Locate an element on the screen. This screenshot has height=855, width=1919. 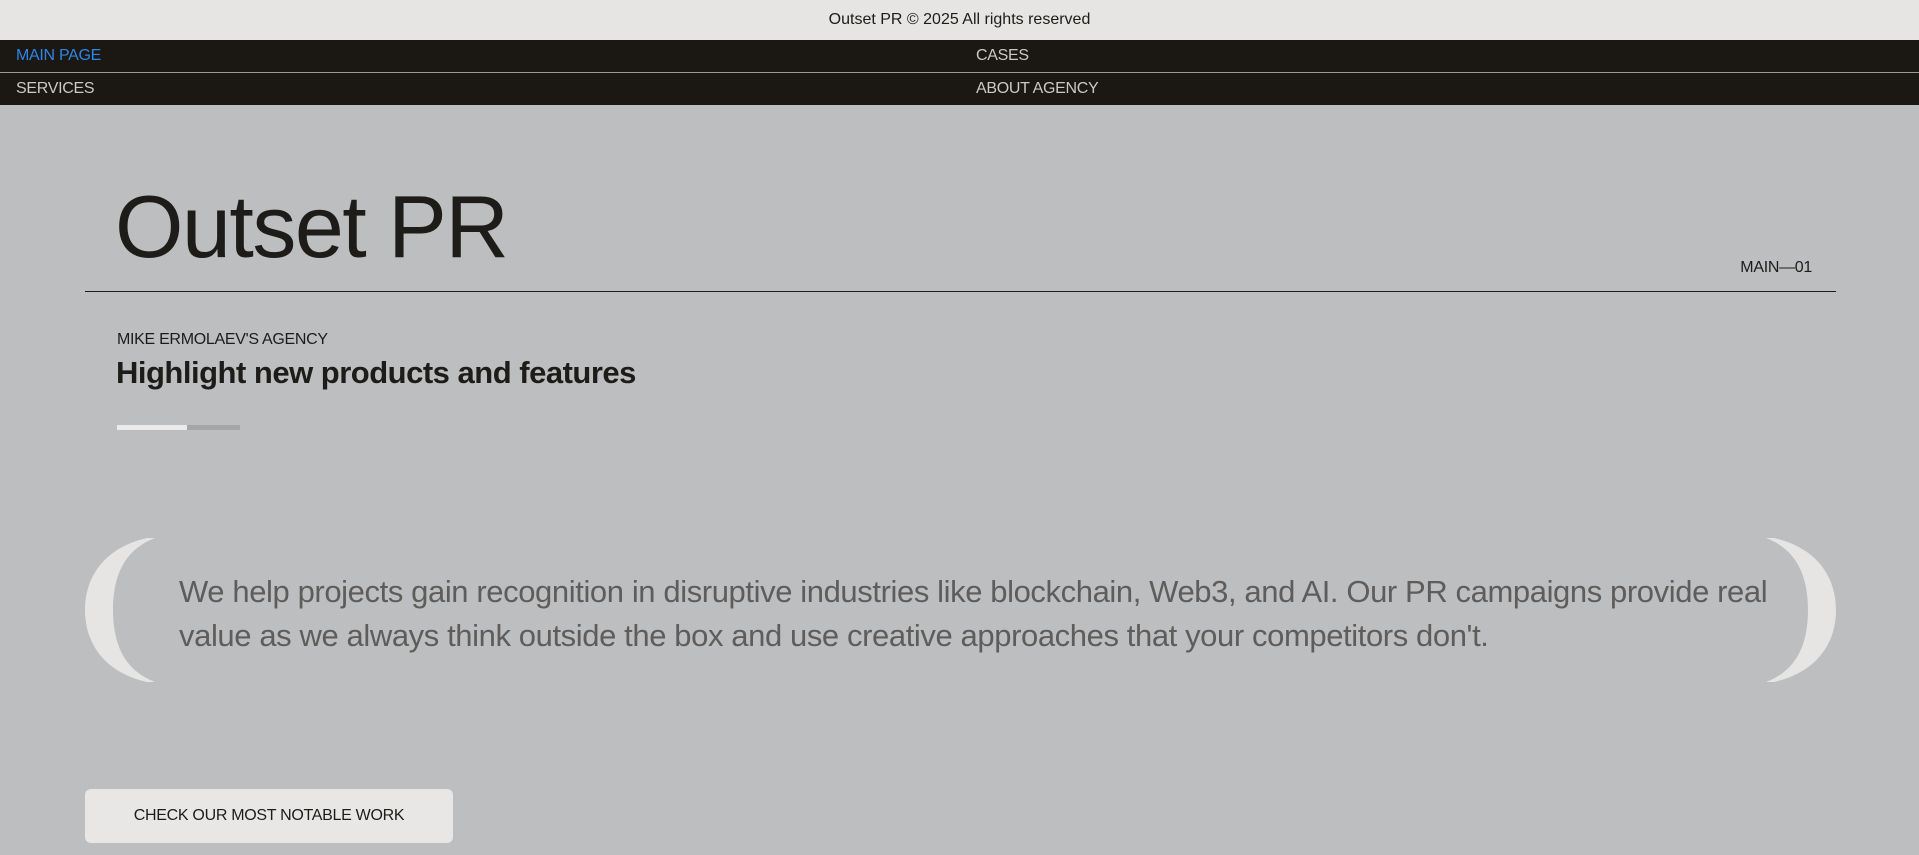
copyright-text: Outset PR © 2025 All rights reserved is located at coordinates (959, 19).